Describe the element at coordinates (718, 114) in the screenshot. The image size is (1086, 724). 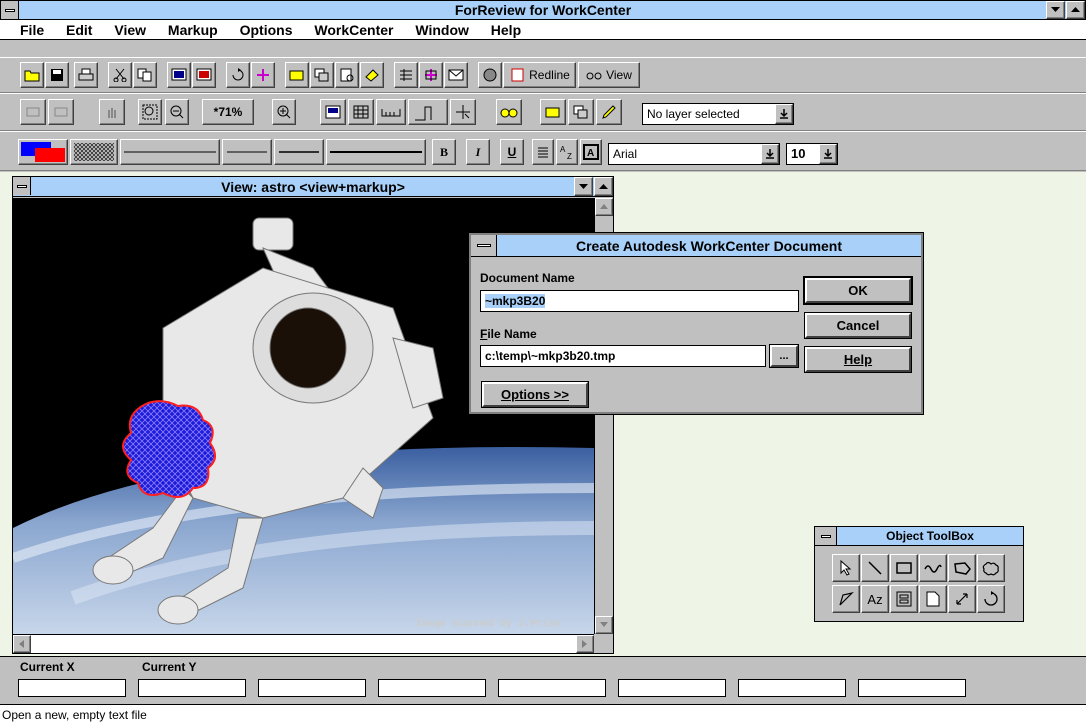
I see `layer-select: No layer selected` at that location.